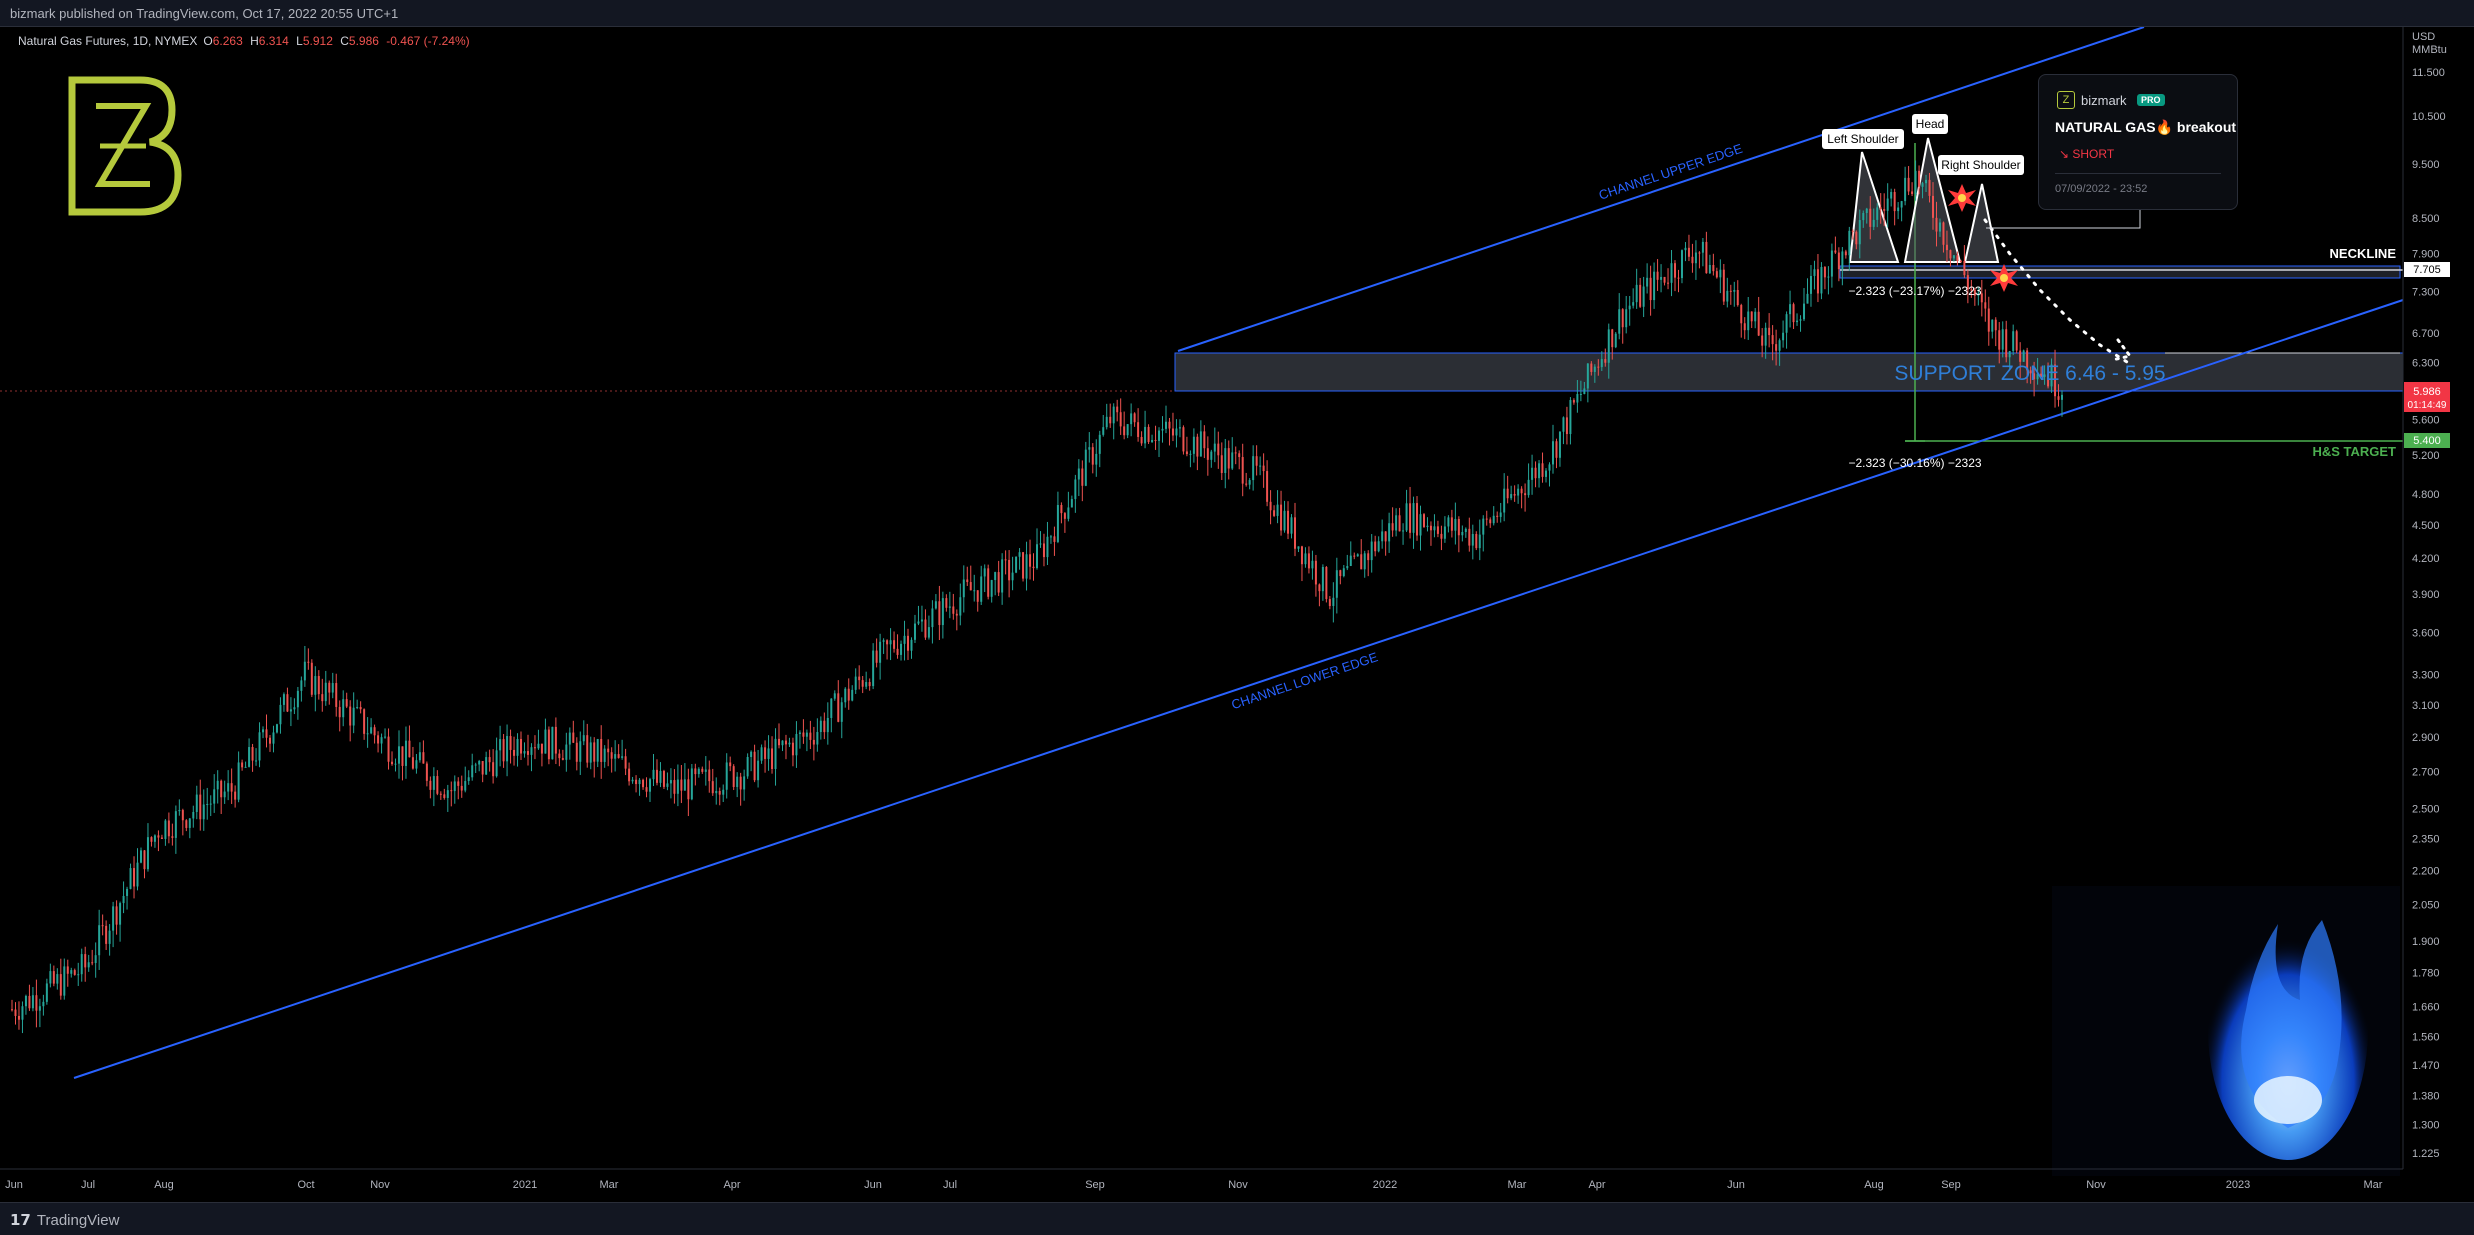 This screenshot has width=2474, height=1235. Describe the element at coordinates (1914, 463) in the screenshot. I see `measure-label-2: −2.323 (−30.16%) −2323` at that location.